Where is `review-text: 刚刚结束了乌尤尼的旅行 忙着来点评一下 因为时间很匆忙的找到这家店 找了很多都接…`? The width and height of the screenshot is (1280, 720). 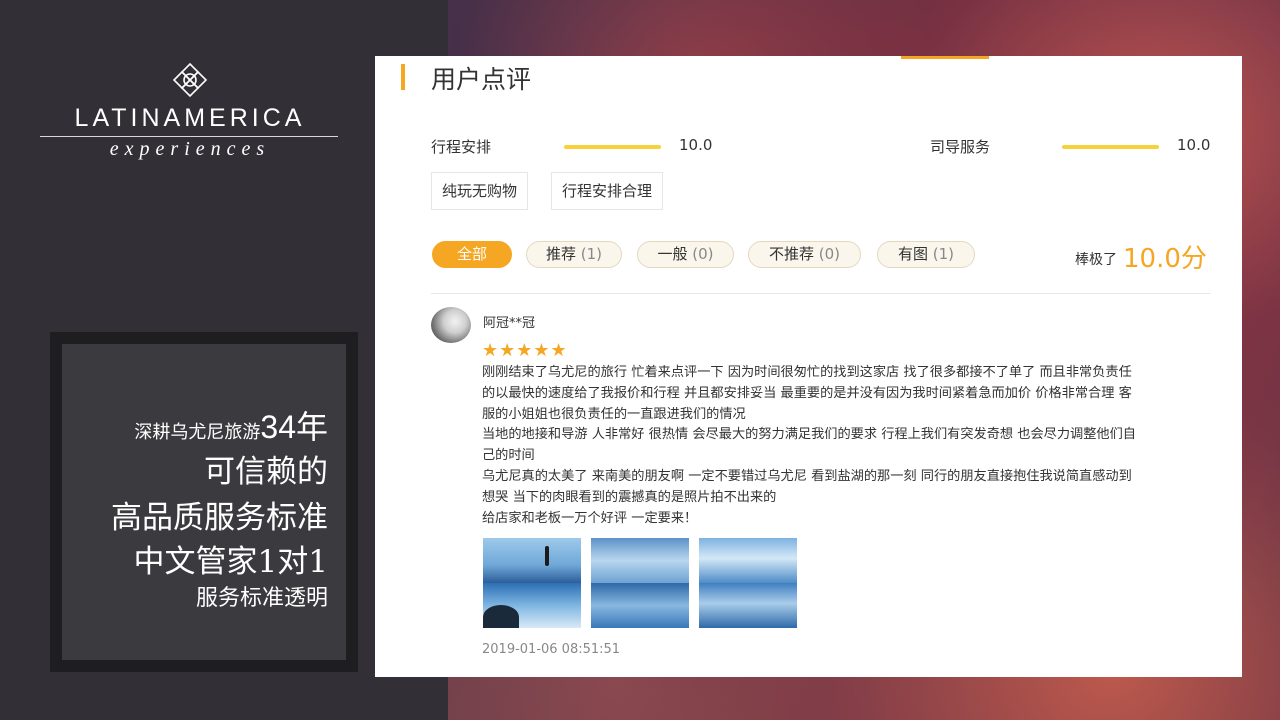
review-text: 刚刚结束了乌尤尼的旅行 忙着来点评一下 因为时间很匆忙的找到这家店 找了很多都接… is located at coordinates (809, 445).